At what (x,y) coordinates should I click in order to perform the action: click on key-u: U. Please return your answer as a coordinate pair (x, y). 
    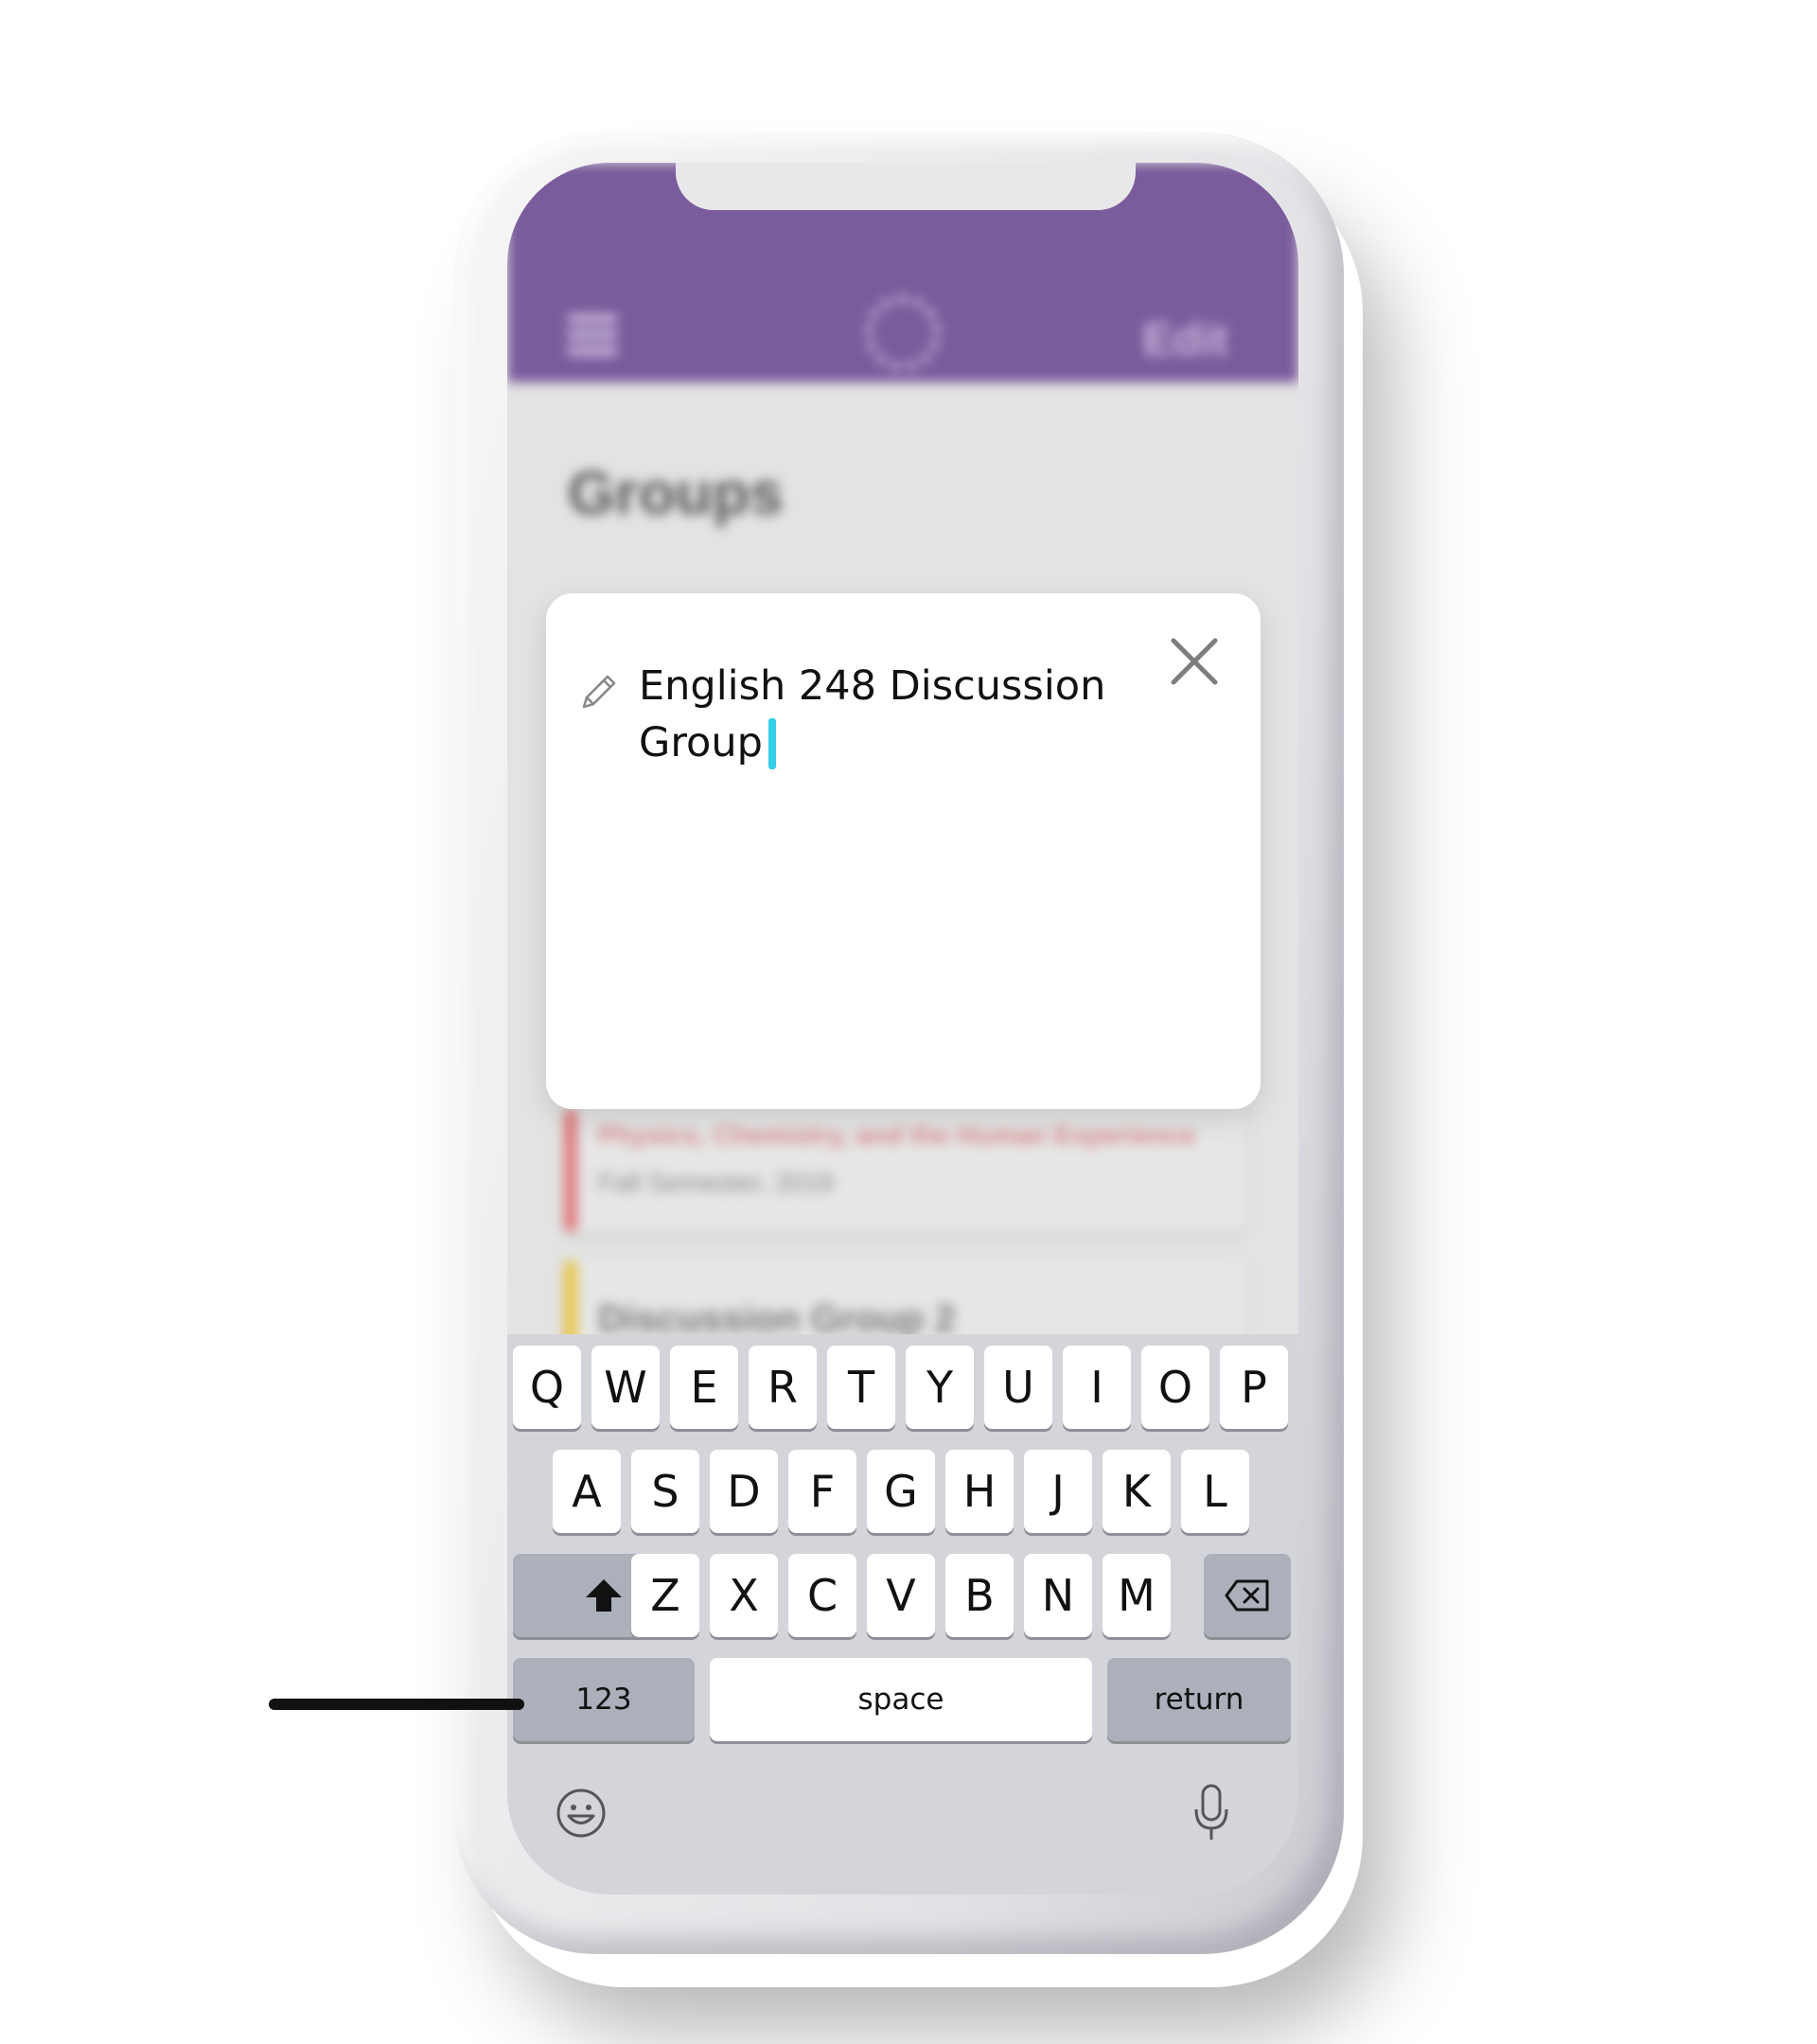
    Looking at the image, I should click on (1018, 1387).